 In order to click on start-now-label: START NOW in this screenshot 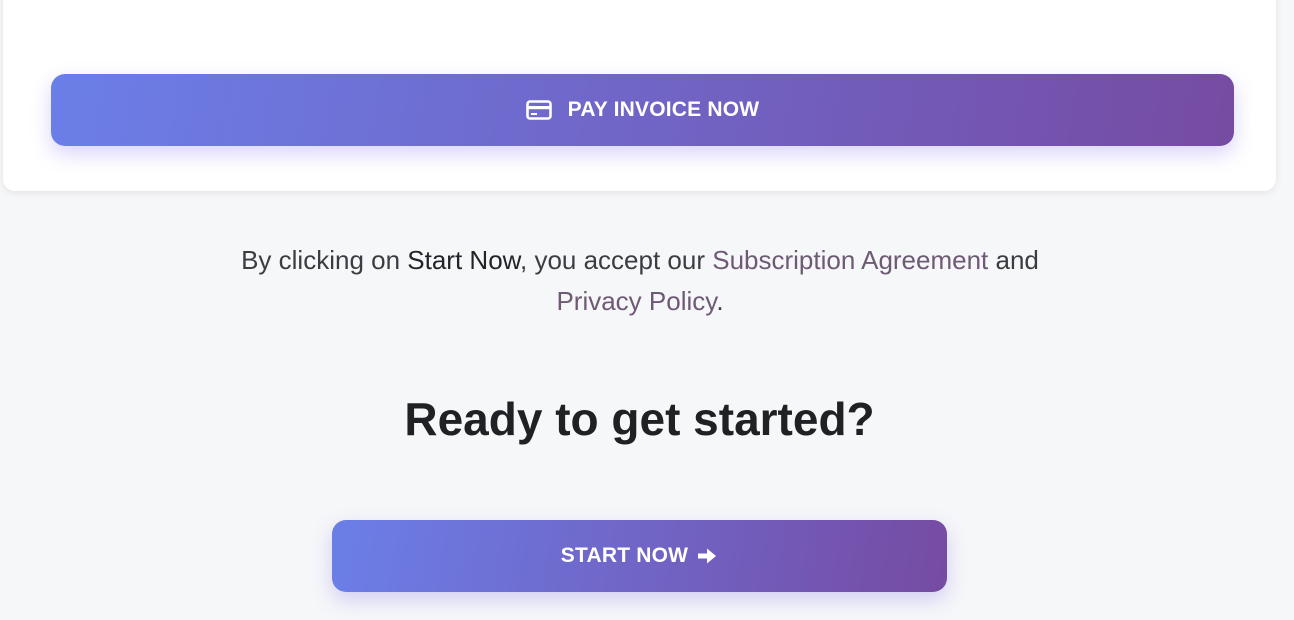, I will do `click(624, 555)`.